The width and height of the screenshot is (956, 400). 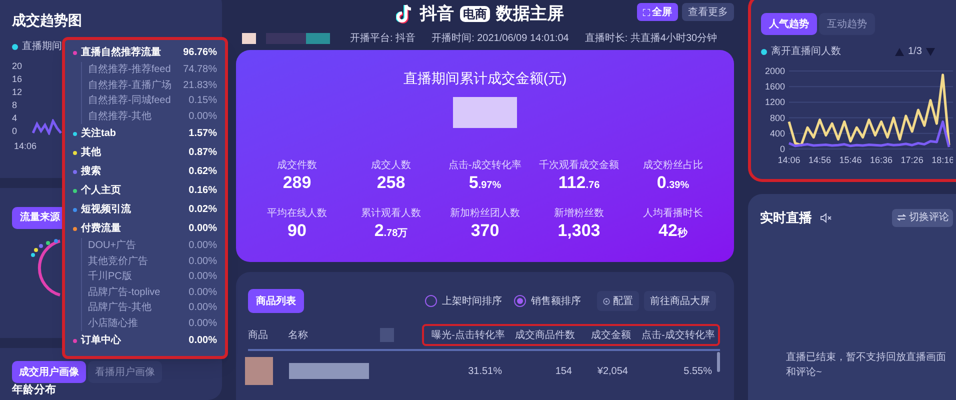 What do you see at coordinates (202, 172) in the screenshot?
I see `source-value: 0.62%` at bounding box center [202, 172].